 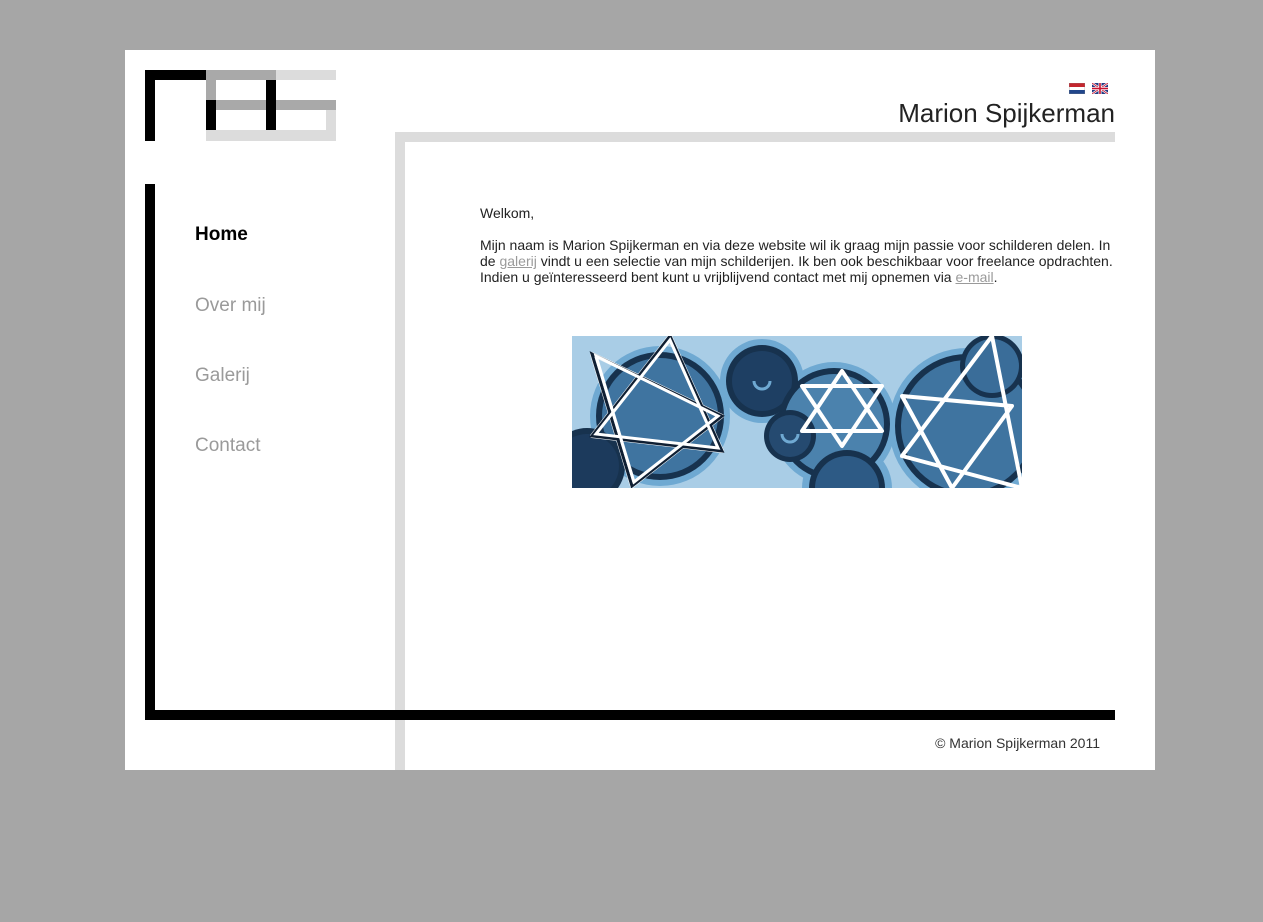 What do you see at coordinates (995, 277) in the screenshot?
I see `intro-text-end: .` at bounding box center [995, 277].